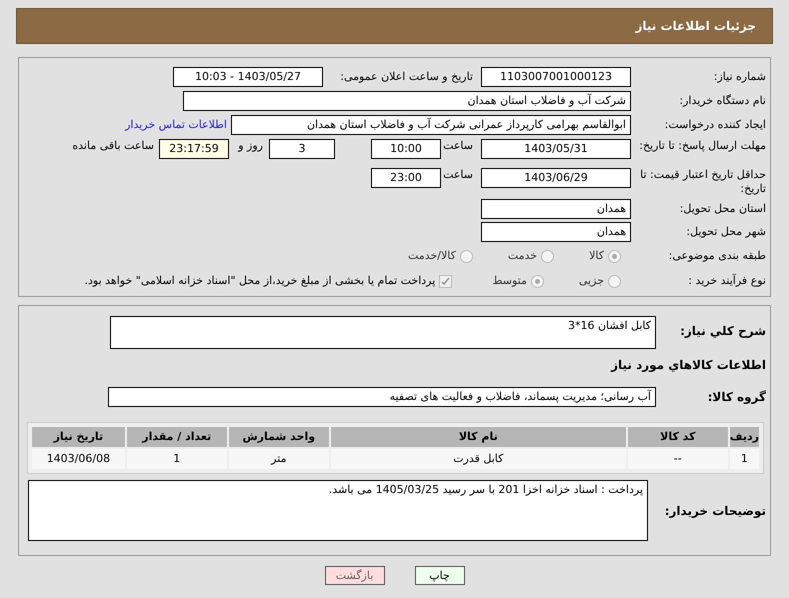  I want to click on text-field: 10:00, so click(406, 149).